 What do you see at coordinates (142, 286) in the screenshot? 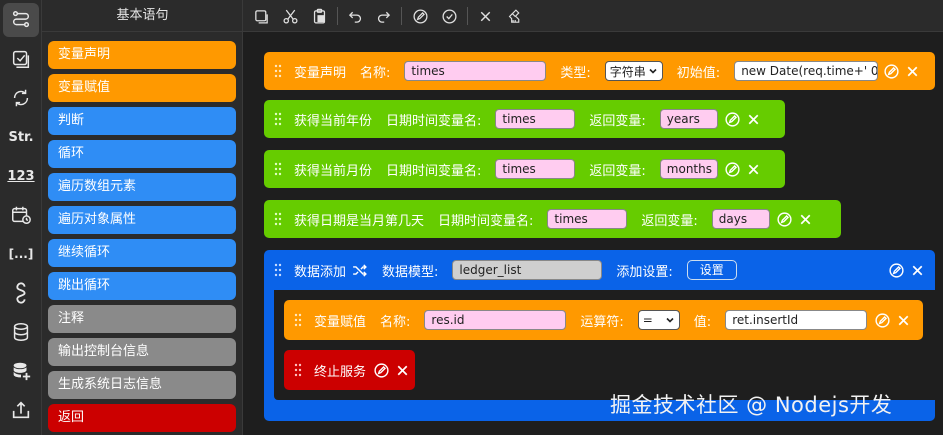
I see `palette-item-break: 跳出循环` at bounding box center [142, 286].